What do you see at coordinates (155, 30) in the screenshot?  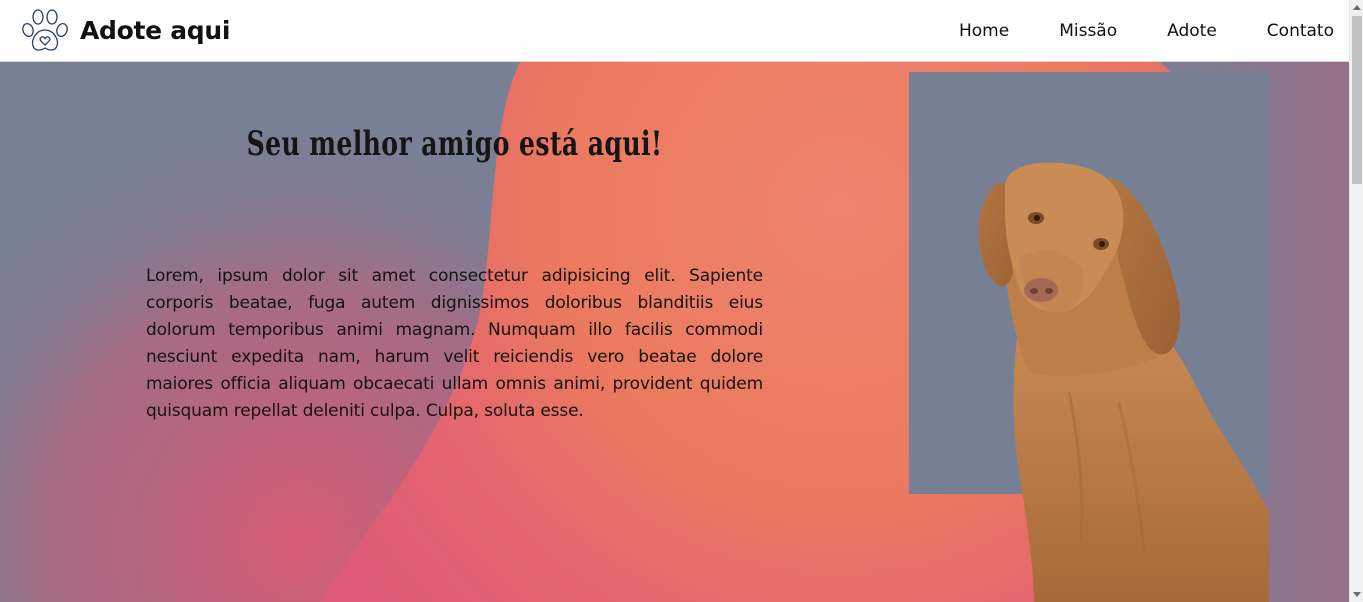 I see `brand-name: Adote aqui` at bounding box center [155, 30].